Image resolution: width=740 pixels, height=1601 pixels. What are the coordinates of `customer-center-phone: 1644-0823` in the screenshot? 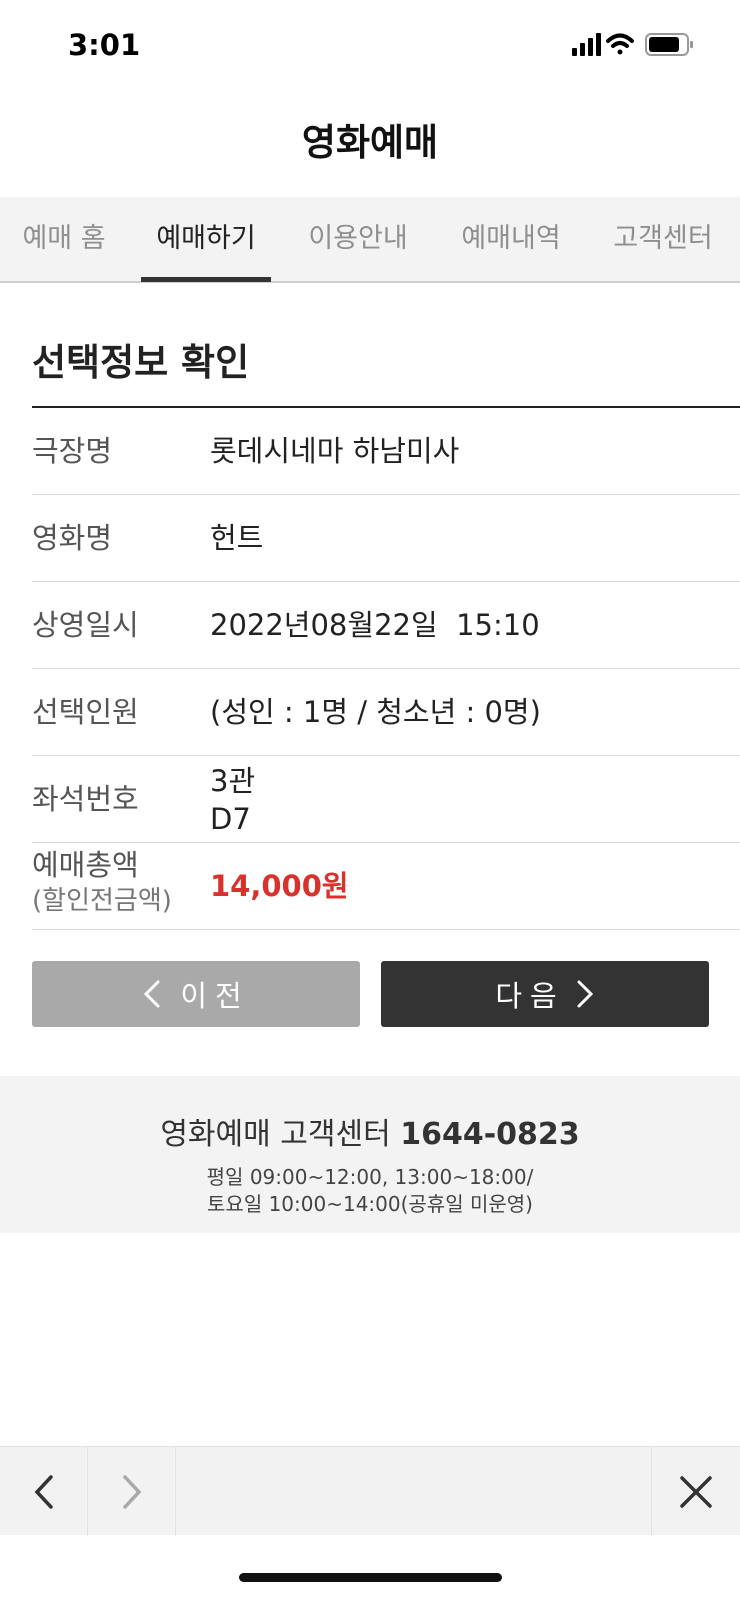 It's located at (489, 1134).